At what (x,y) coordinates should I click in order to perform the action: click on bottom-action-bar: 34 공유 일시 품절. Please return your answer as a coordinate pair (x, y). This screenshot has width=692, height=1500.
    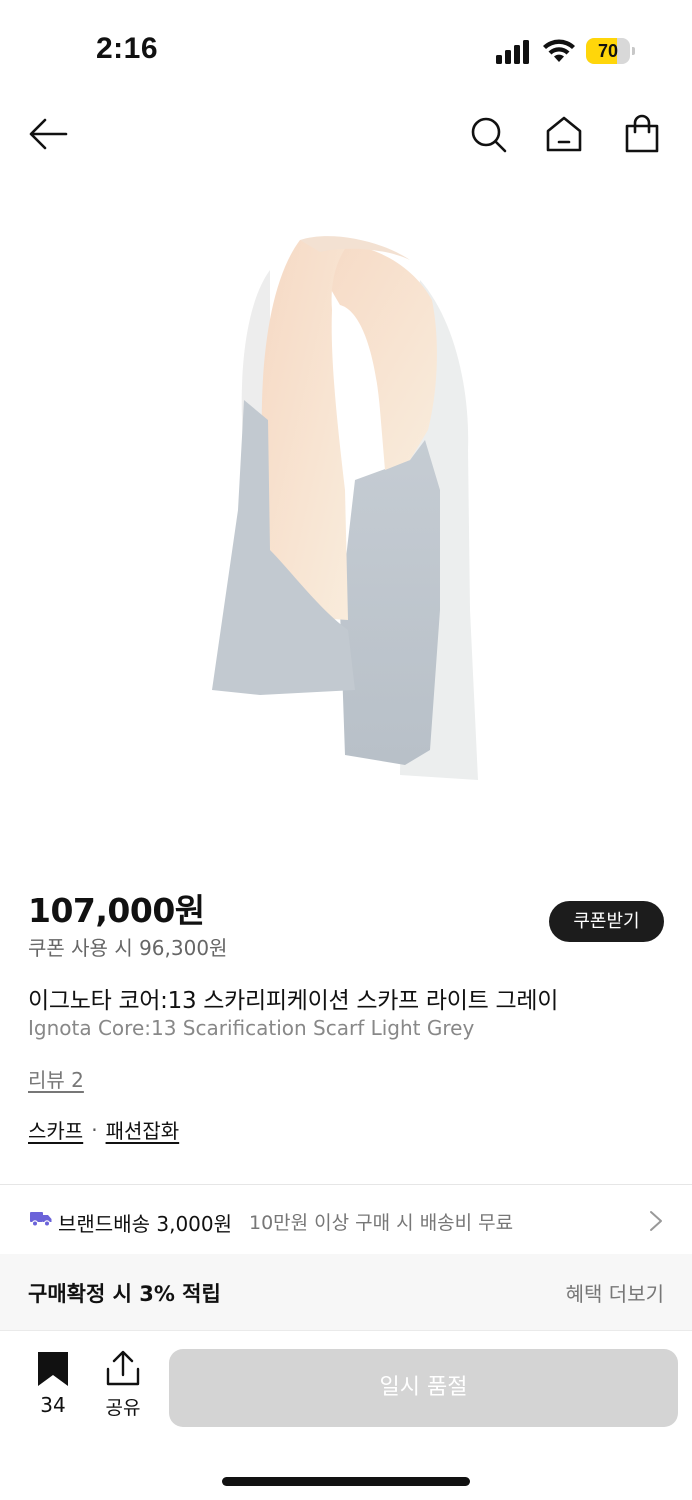
    Looking at the image, I should click on (346, 1415).